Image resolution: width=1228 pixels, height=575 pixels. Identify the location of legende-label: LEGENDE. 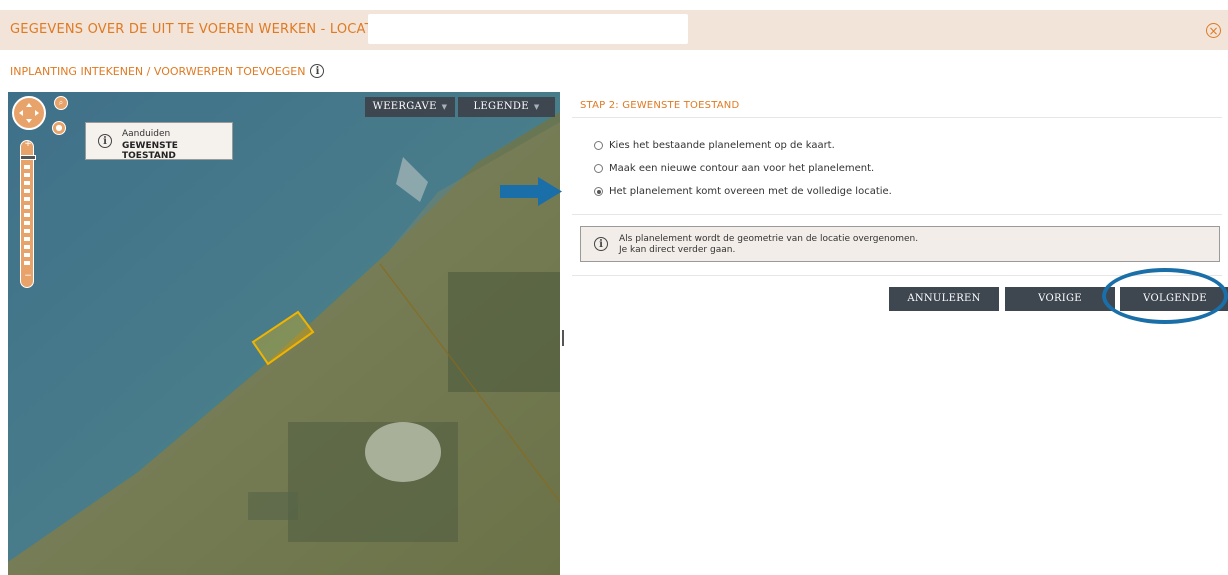
(501, 106).